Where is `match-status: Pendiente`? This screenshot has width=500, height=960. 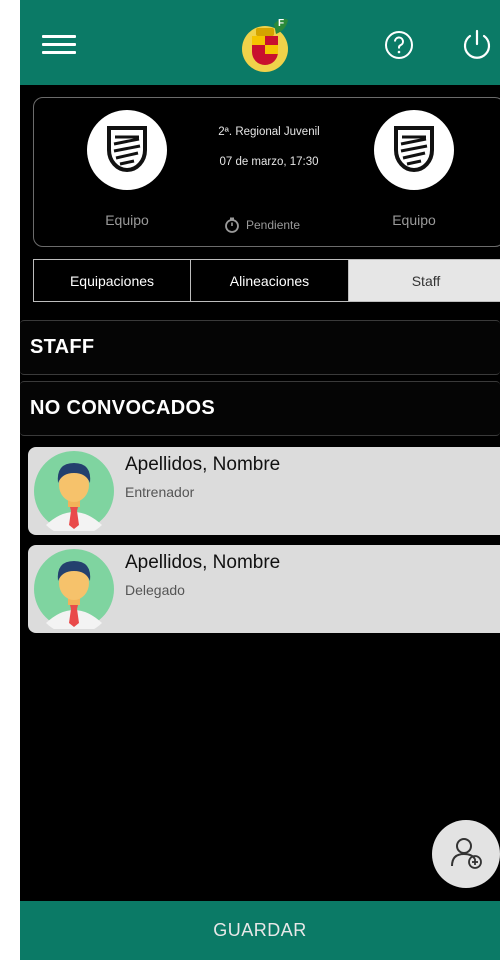 match-status: Pendiente is located at coordinates (262, 225).